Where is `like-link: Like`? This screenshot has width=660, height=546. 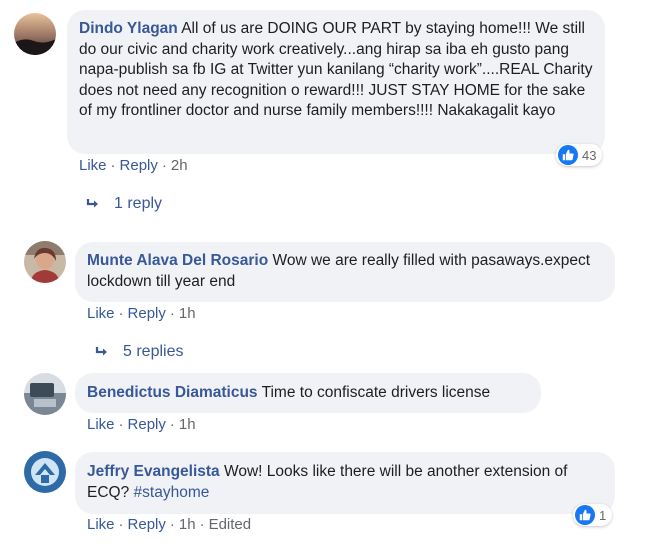 like-link: Like is located at coordinates (101, 524).